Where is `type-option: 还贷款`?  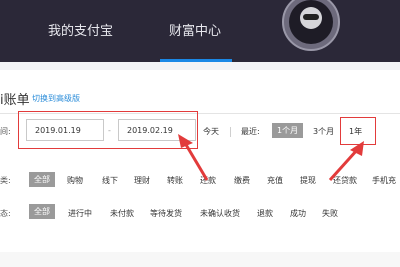
type-option: 还贷款 is located at coordinates (345, 180).